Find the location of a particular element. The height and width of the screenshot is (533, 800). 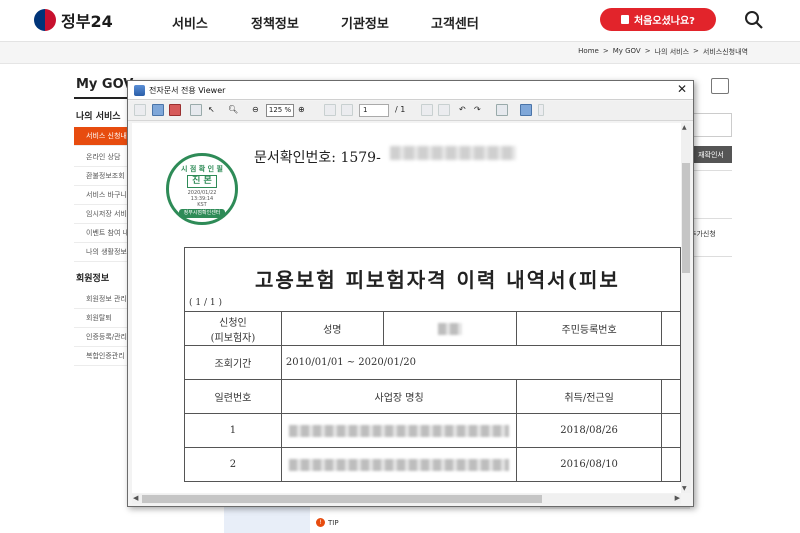

reconfirm-certificate-button: 재확인서 is located at coordinates (711, 154).